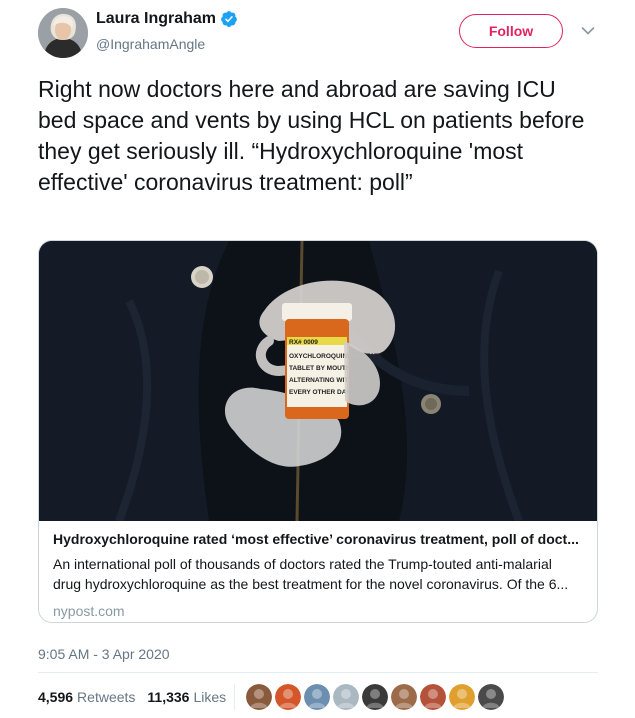  Describe the element at coordinates (150, 44) in the screenshot. I see `author-handle: @IngrahamAngle` at that location.